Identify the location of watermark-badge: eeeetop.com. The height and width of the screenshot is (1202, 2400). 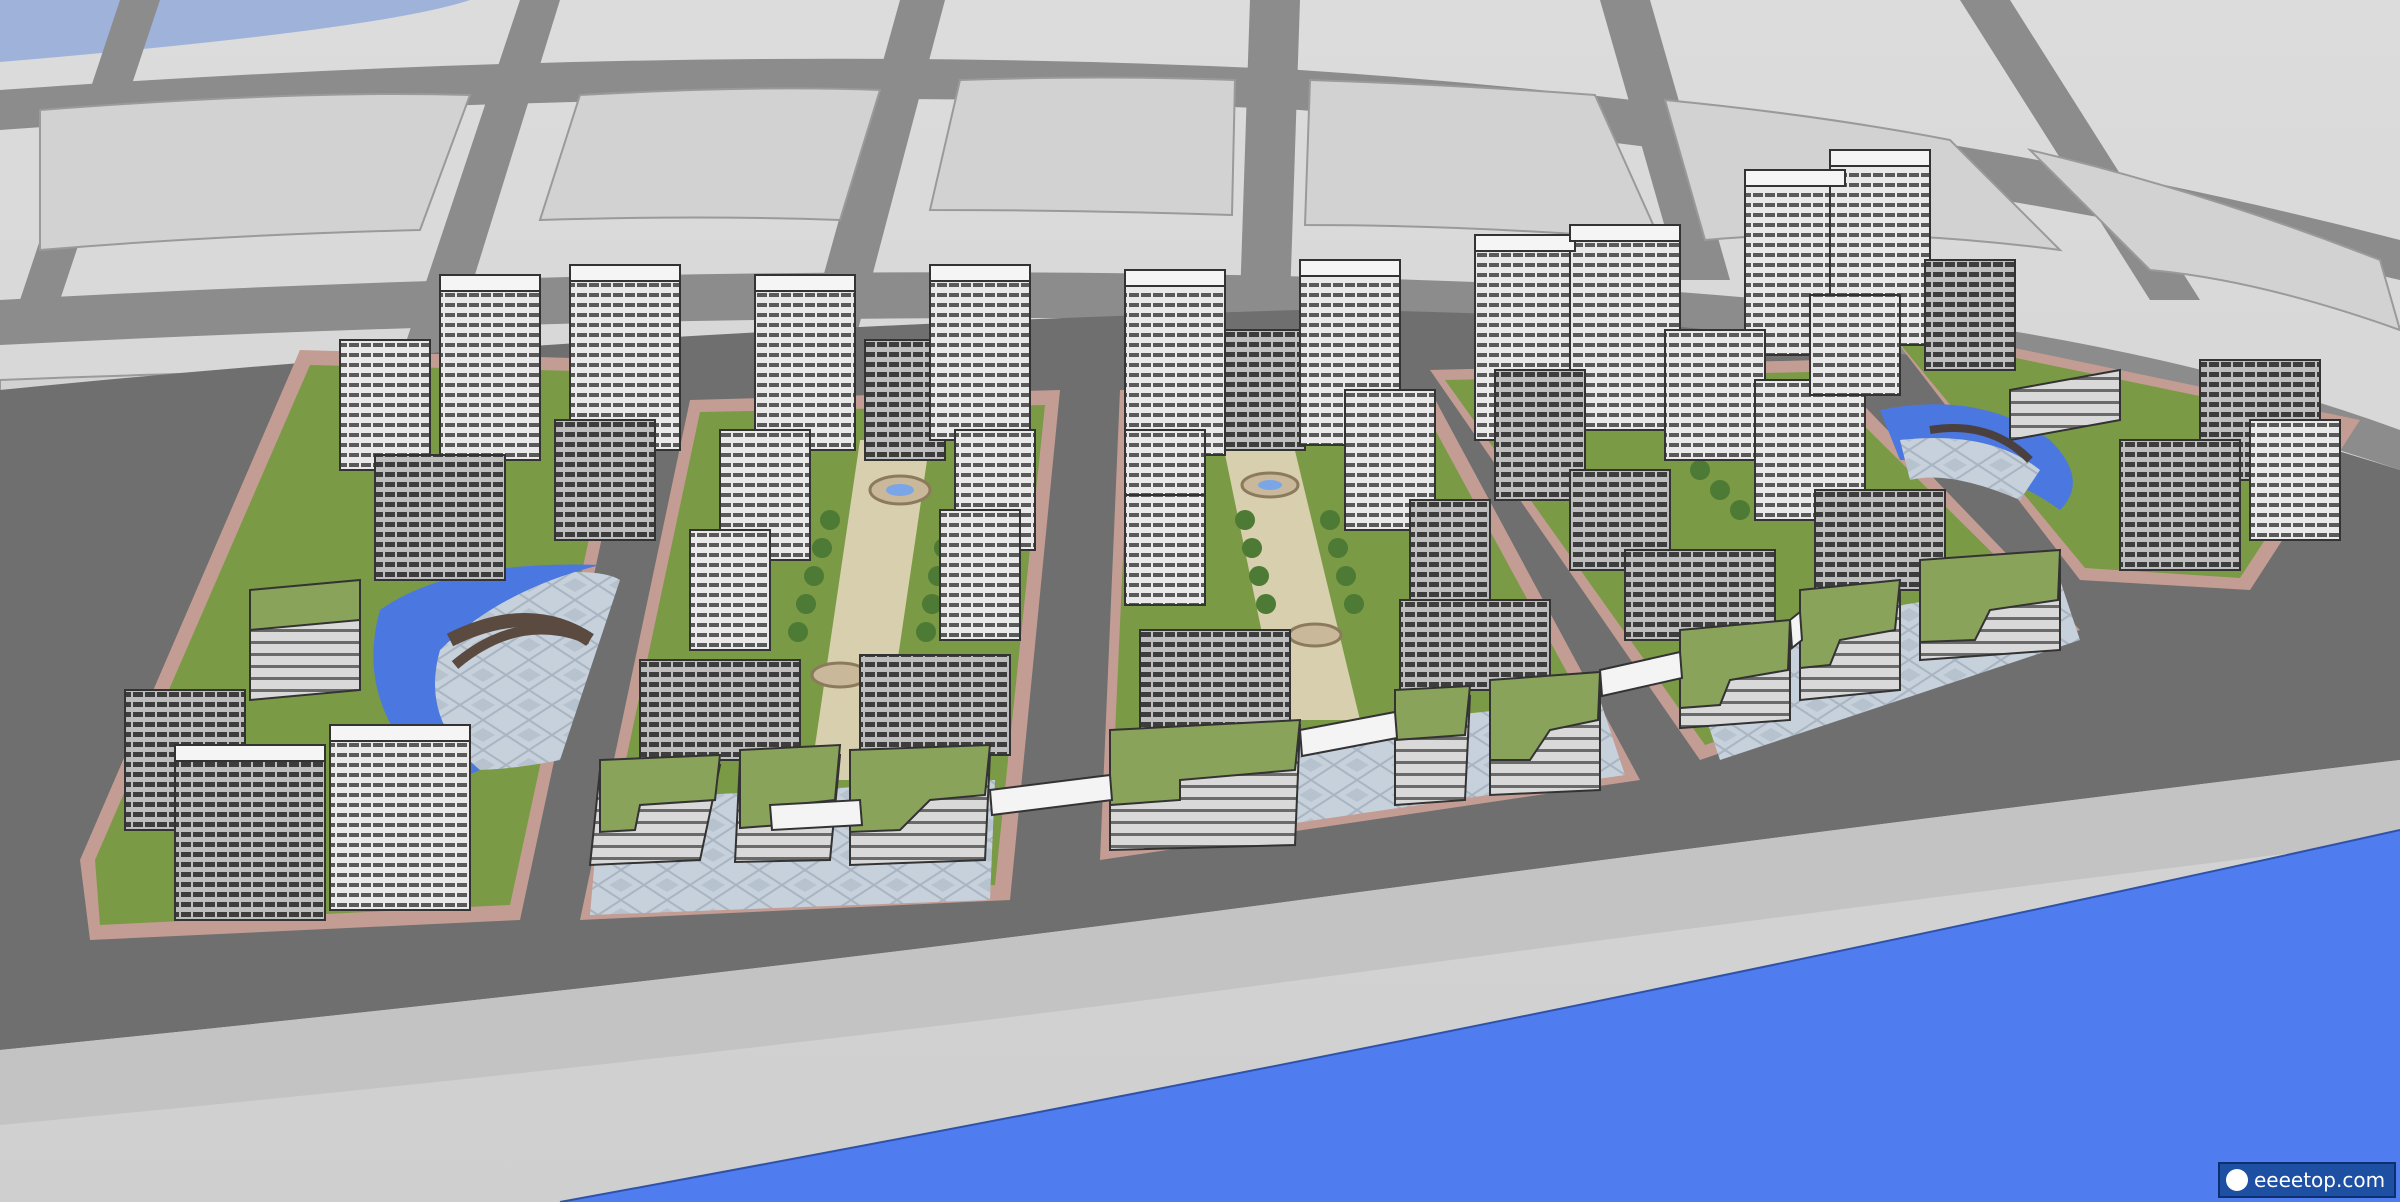
(2307, 1180).